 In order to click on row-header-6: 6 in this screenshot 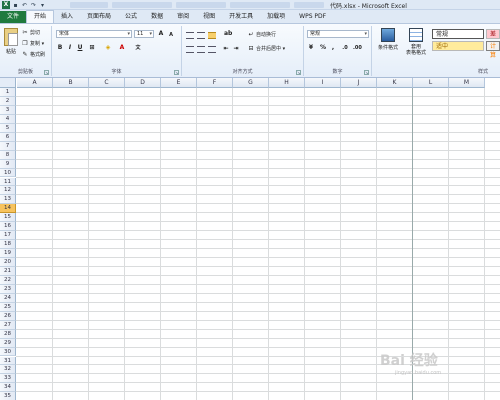, I will do `click(8, 137)`.